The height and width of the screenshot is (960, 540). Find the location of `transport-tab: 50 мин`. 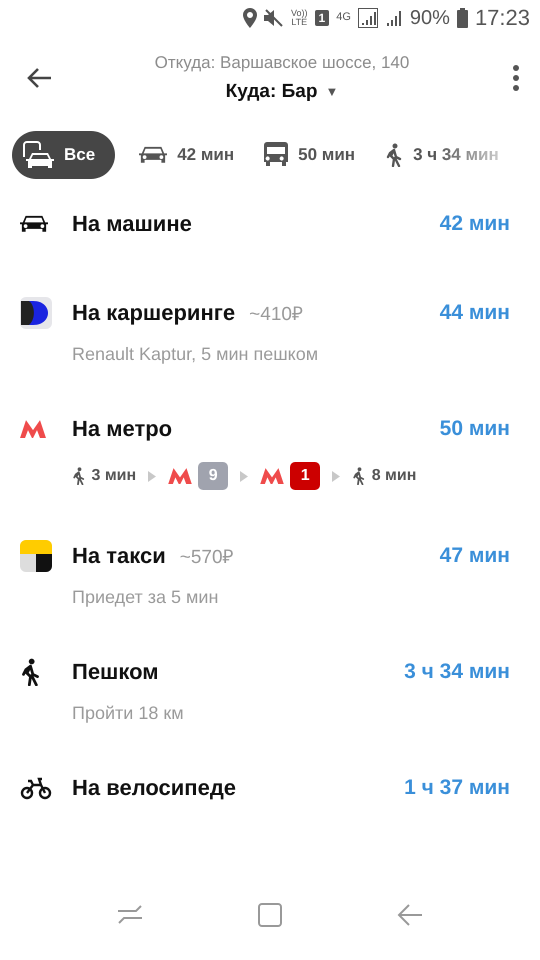

transport-tab: 50 мин is located at coordinates (310, 155).